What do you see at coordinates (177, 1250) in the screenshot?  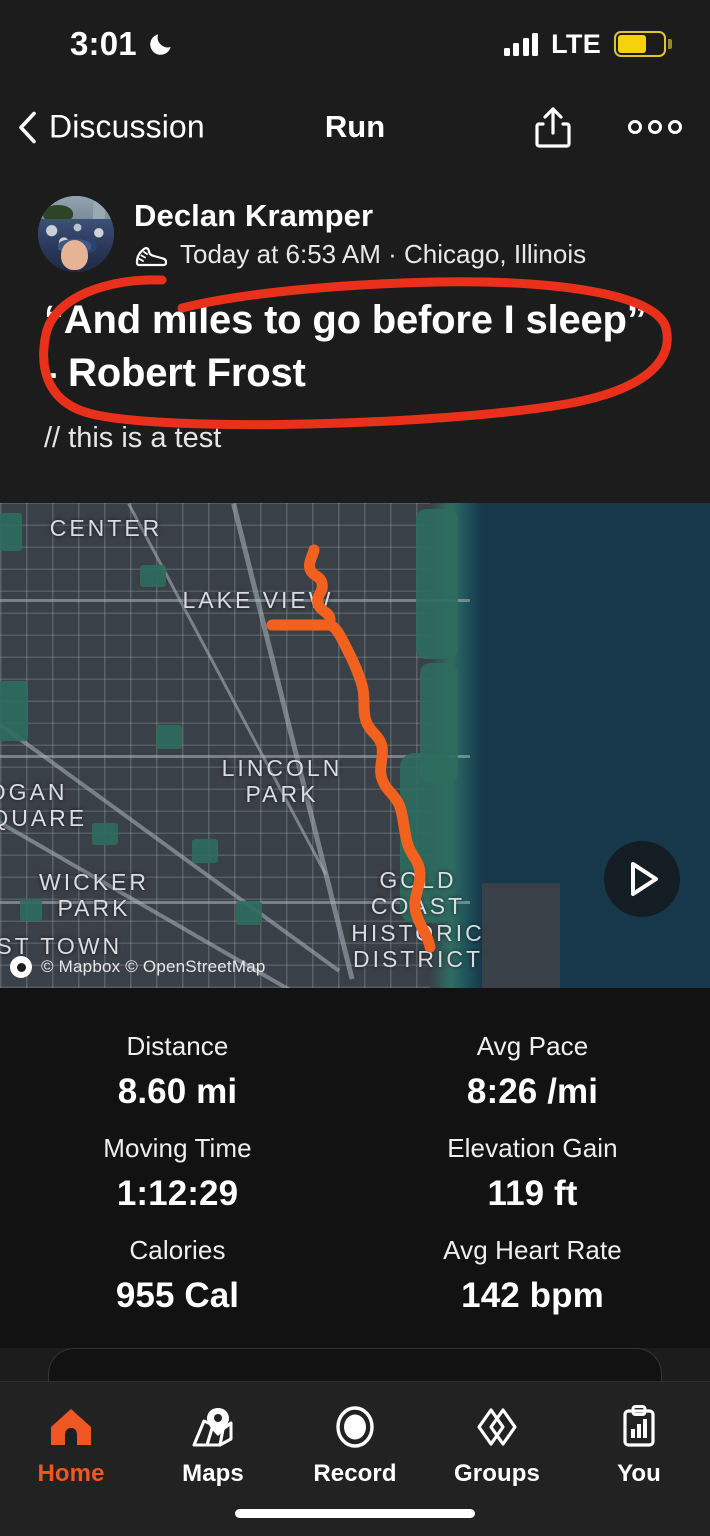 I see `stat-label: Calories` at bounding box center [177, 1250].